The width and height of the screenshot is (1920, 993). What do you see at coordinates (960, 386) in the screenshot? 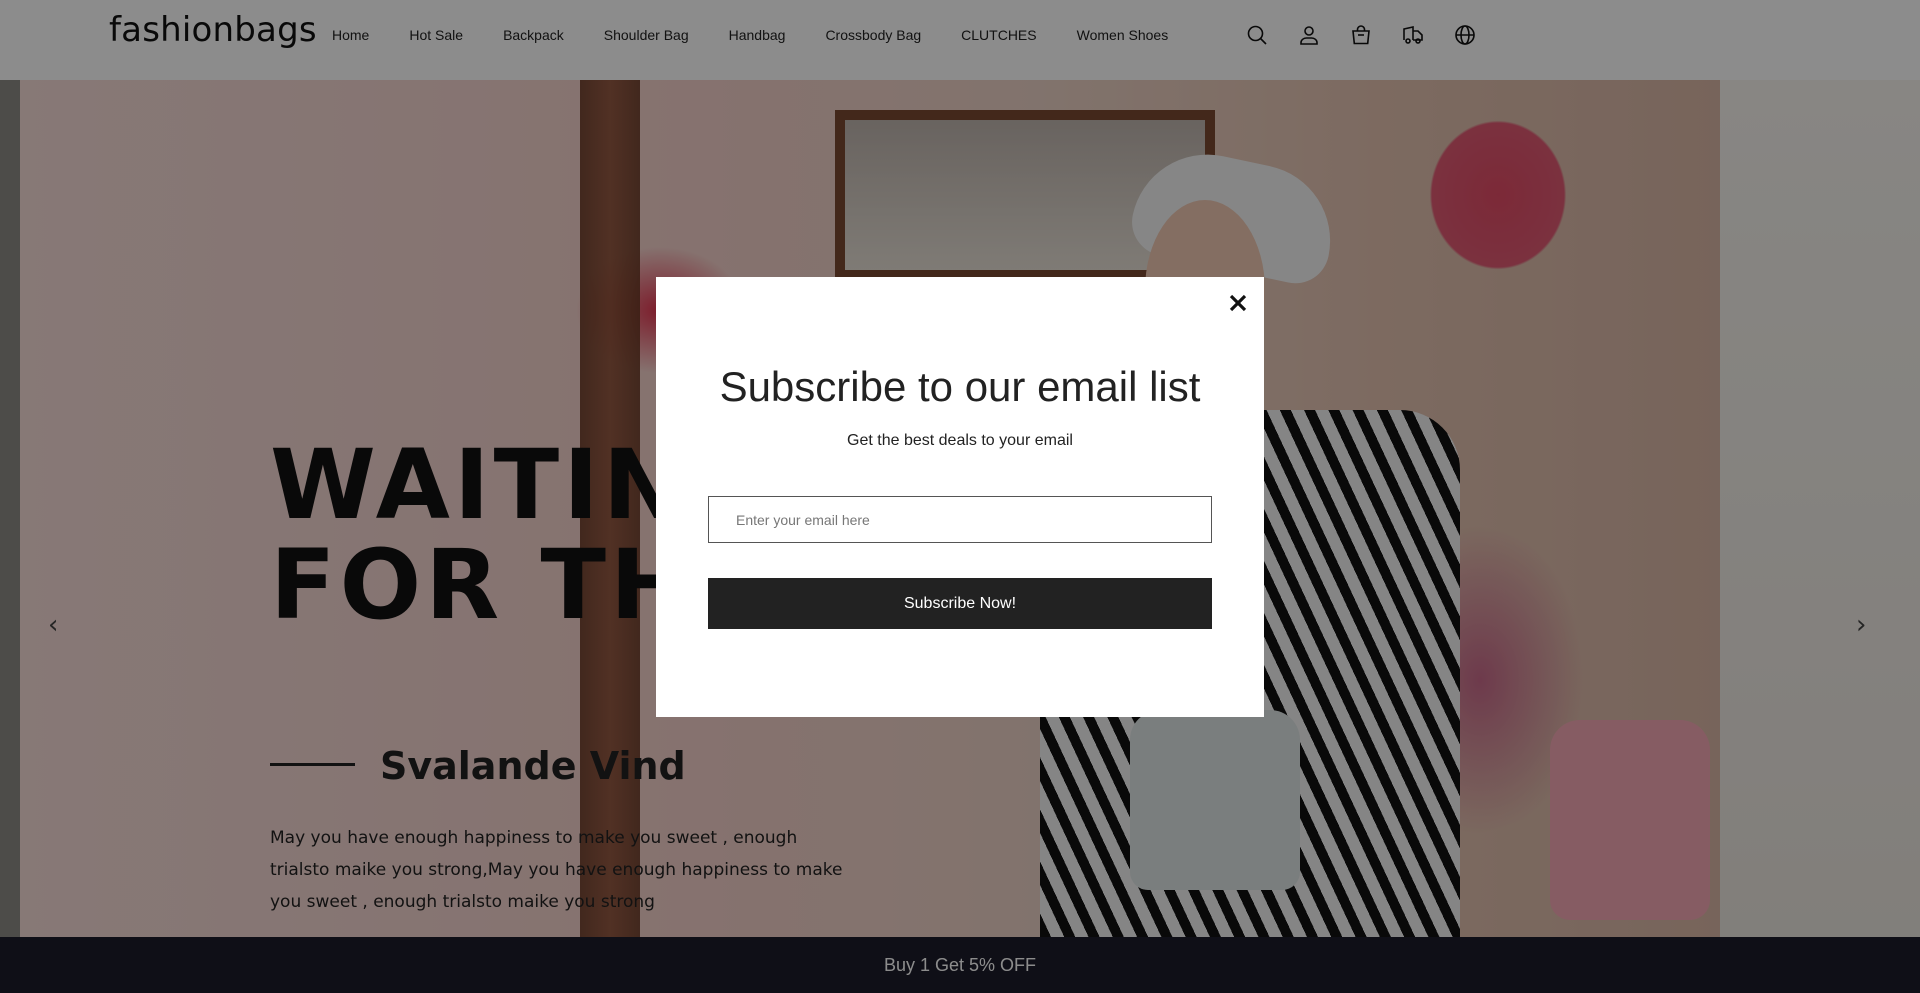
I see `modal-title: Subscribe to our email list` at bounding box center [960, 386].